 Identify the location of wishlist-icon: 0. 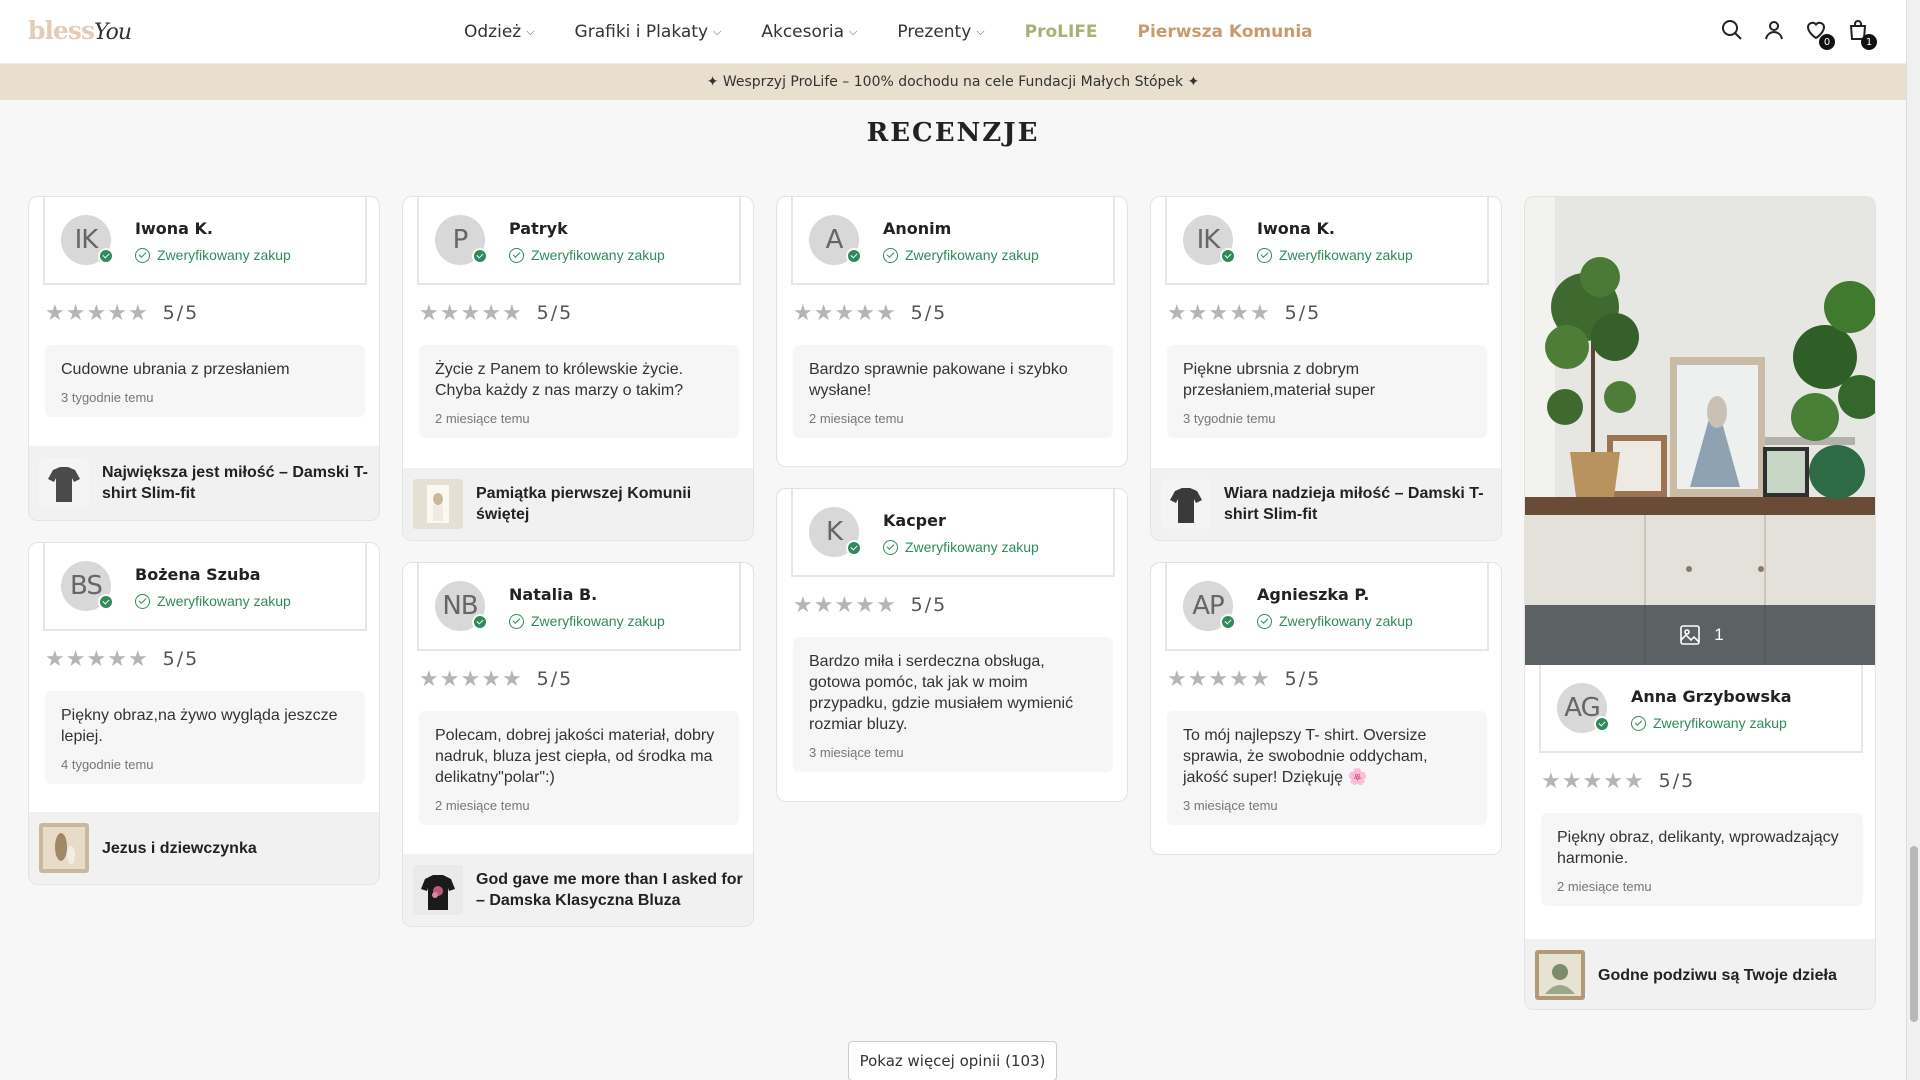
(1819, 34).